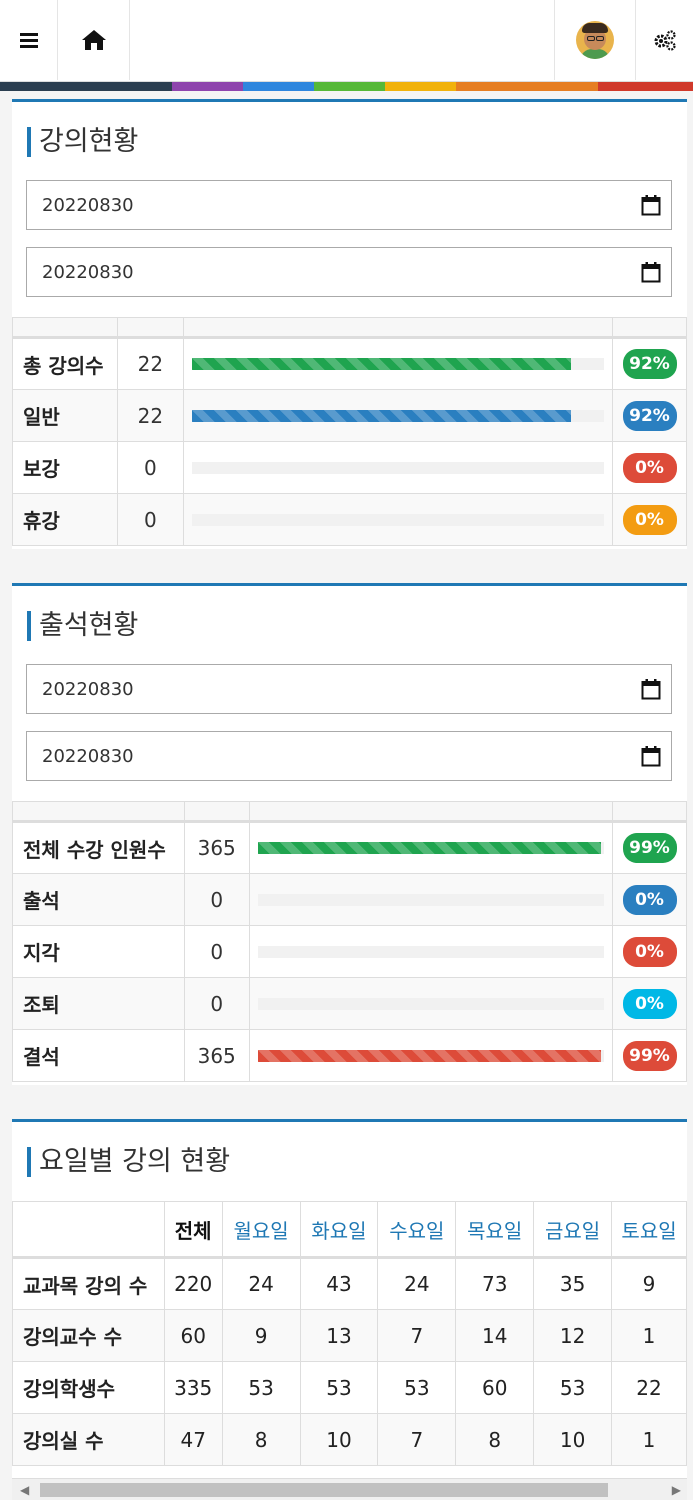 Image resolution: width=693 pixels, height=1500 pixels. Describe the element at coordinates (349, 1335) in the screenshot. I see `table-row: 강의교수 수 60 9 13 7 14 12 1` at that location.